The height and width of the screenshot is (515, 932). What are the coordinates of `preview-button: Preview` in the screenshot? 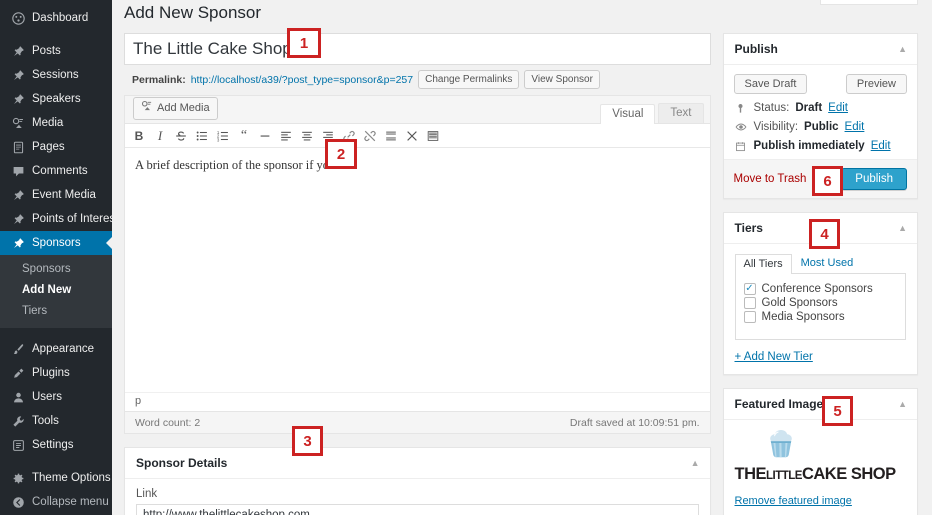 It's located at (876, 84).